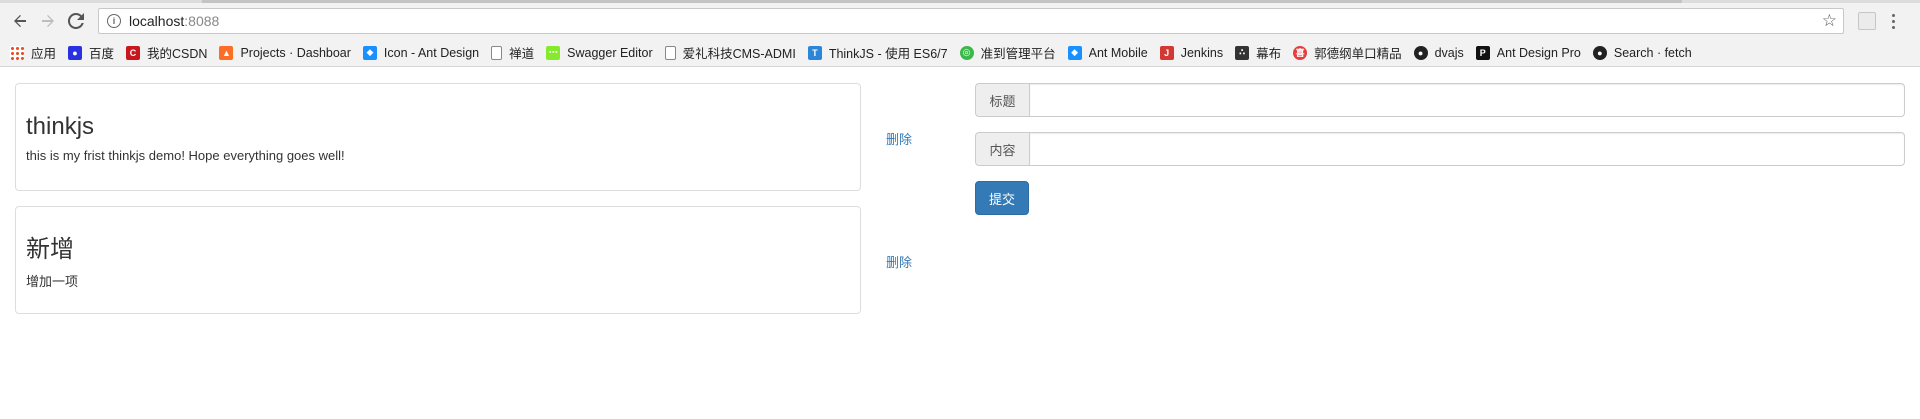 This screenshot has height=419, width=1920. Describe the element at coordinates (1018, 54) in the screenshot. I see `bookmark-label: 准到管理平台` at that location.